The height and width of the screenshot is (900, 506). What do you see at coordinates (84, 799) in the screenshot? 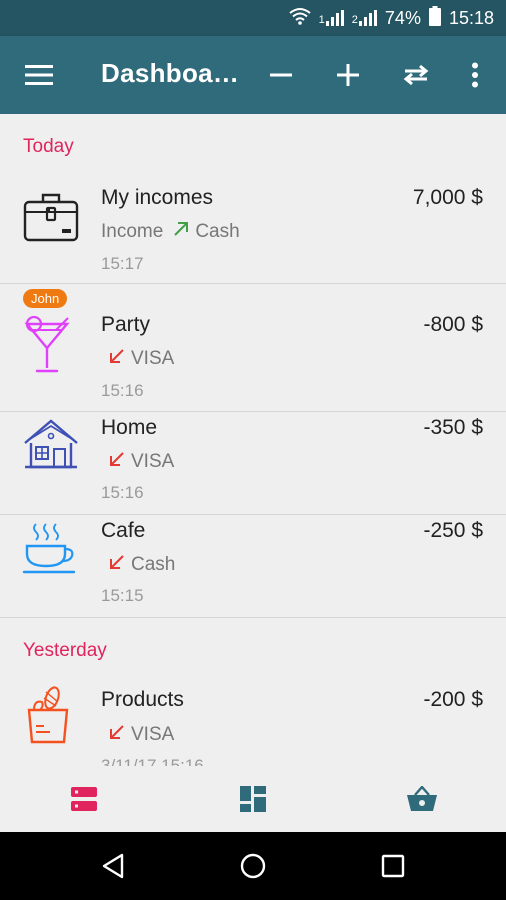
I see `list-icon` at bounding box center [84, 799].